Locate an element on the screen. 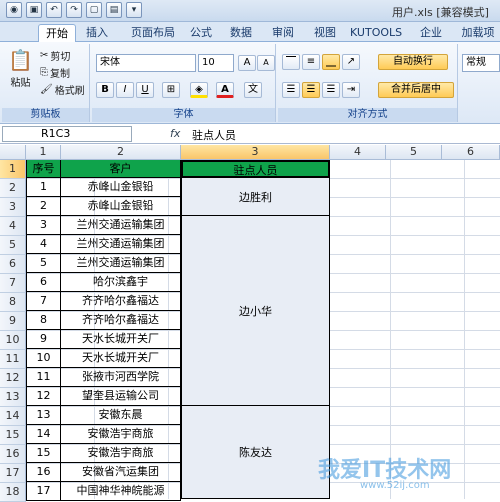 The width and height of the screenshot is (500, 502). row-header: 12 is located at coordinates (13, 378).